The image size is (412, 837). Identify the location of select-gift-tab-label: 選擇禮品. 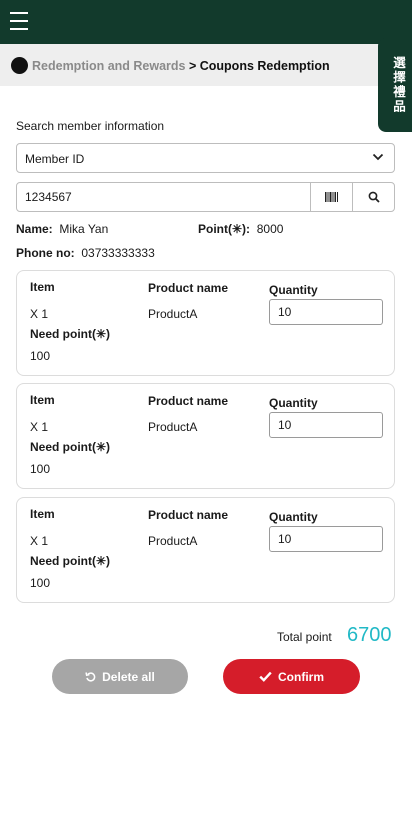
(398, 85).